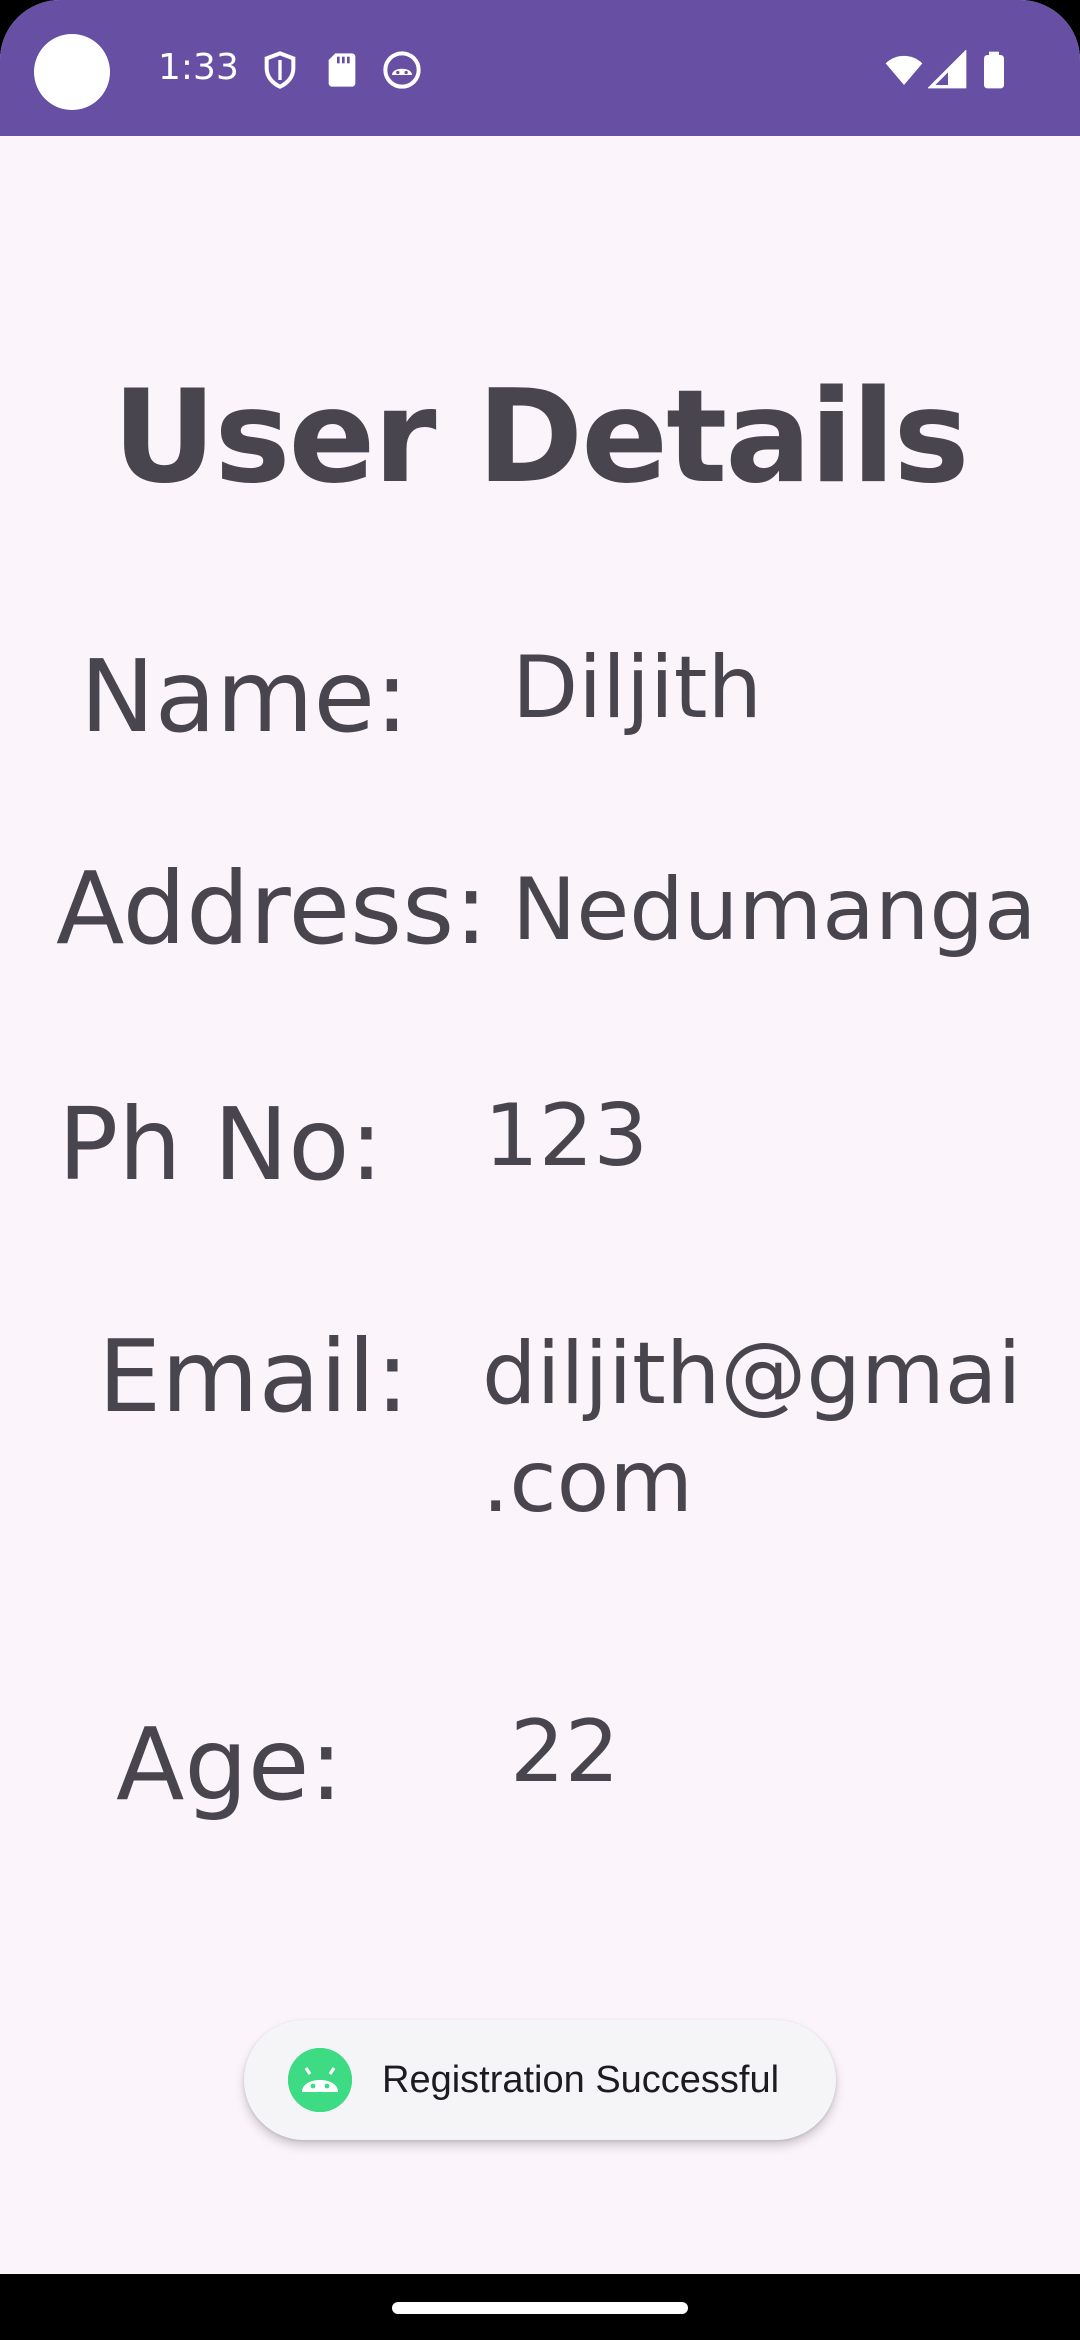 The image size is (1080, 2340). Describe the element at coordinates (272, 908) in the screenshot. I see `address-label: Address:` at that location.